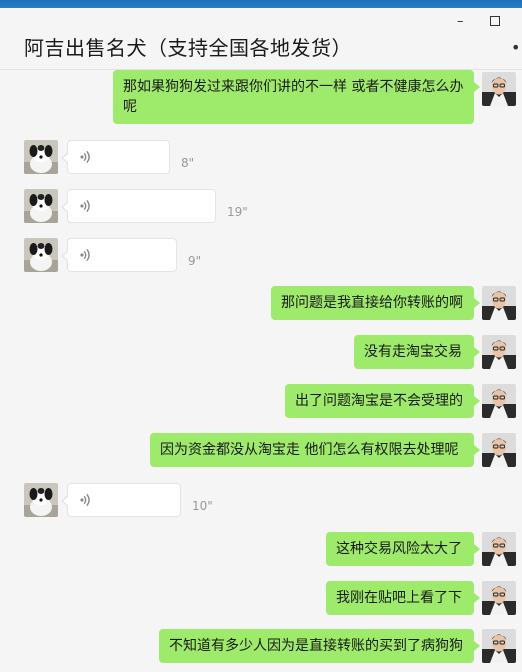  Describe the element at coordinates (319, 646) in the screenshot. I see `text-bubble: 不知道有多少人因为是直接转账的买到了病狗狗` at that location.